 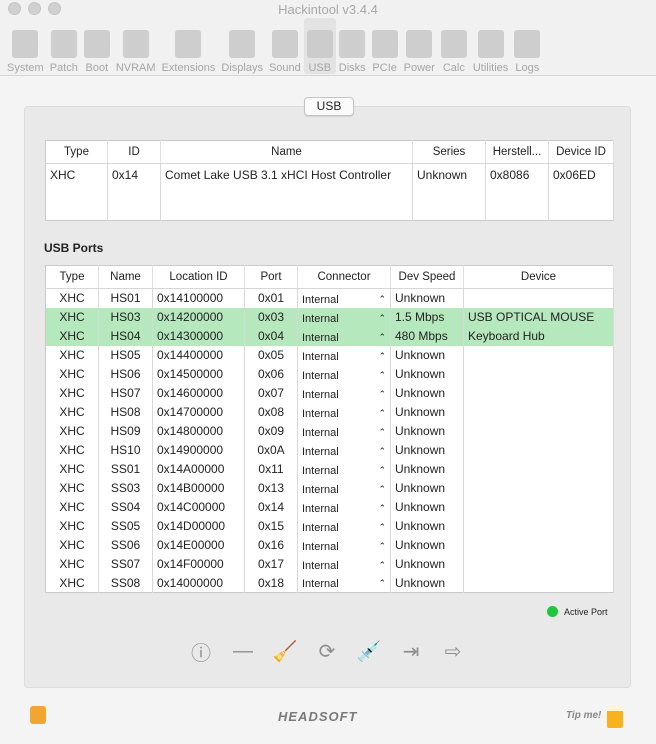 What do you see at coordinates (352, 46) in the screenshot?
I see `toolbar-disks: Disks` at bounding box center [352, 46].